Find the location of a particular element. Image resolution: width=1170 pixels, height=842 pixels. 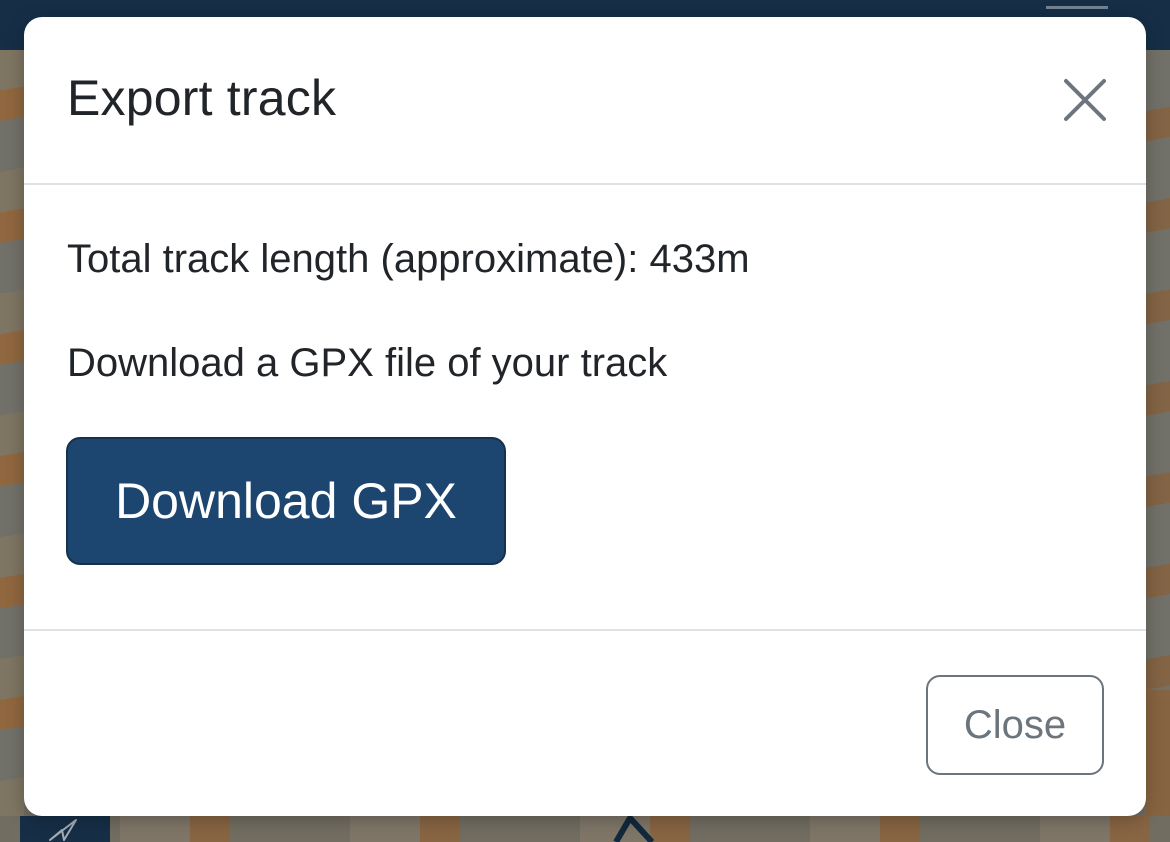

dialog-title: Export track is located at coordinates (202, 98).